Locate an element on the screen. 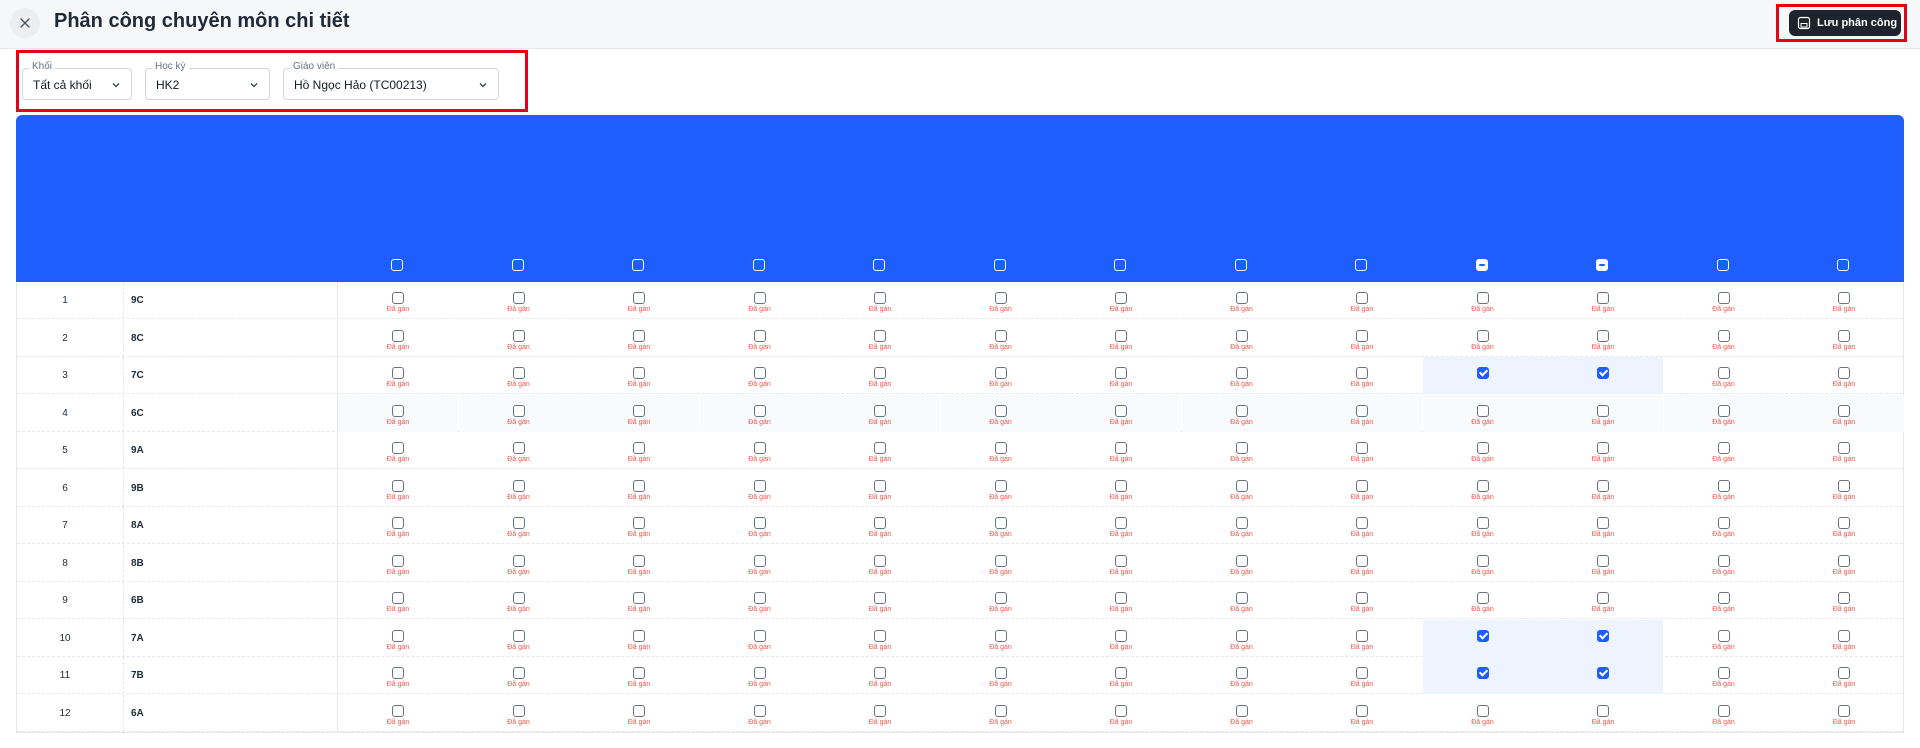 This screenshot has height=748, width=1920. save-assignment-button: Lưu phân công is located at coordinates (1845, 23).